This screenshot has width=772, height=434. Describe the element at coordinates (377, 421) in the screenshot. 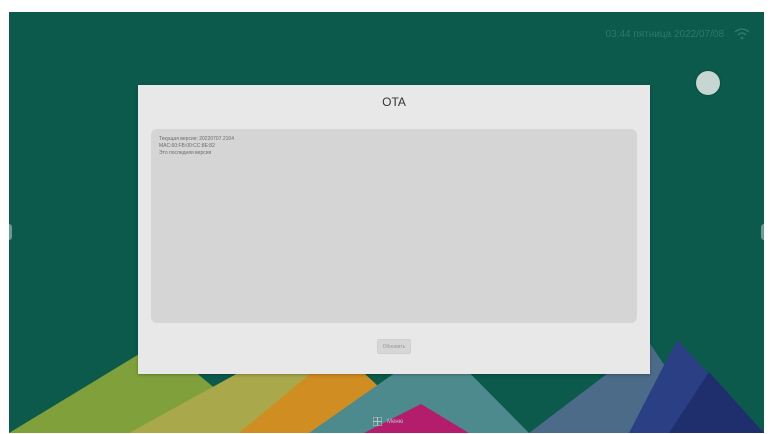

I see `grid-icon` at that location.